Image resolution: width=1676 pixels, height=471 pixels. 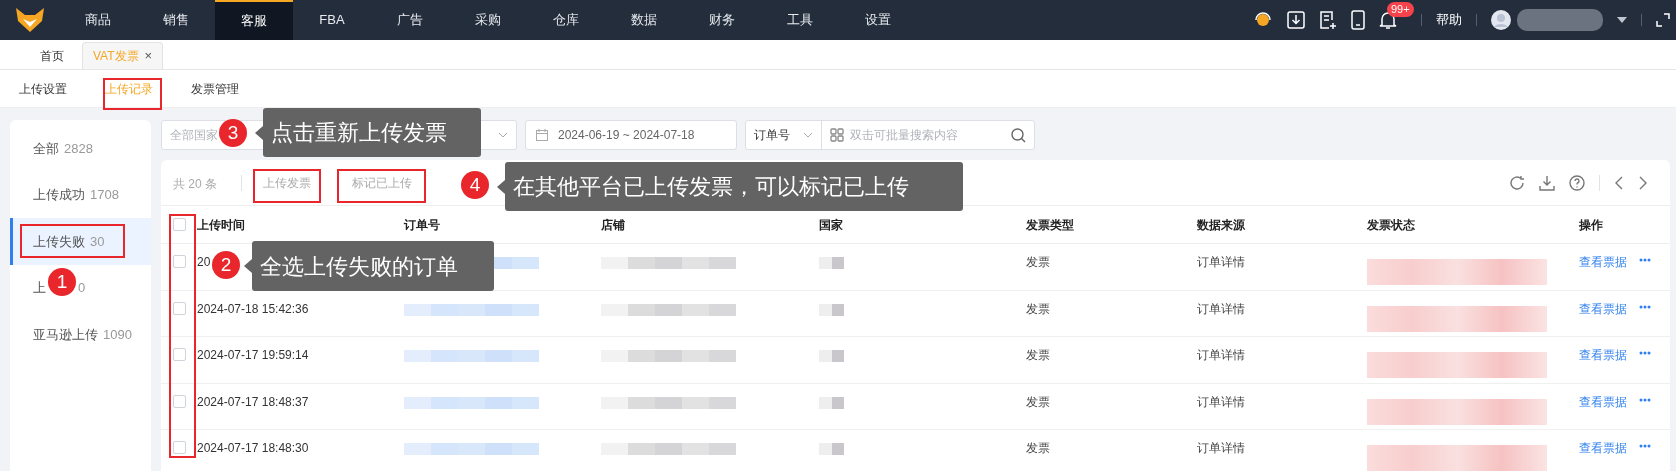 I want to click on sub-tab: 发票管理, so click(x=215, y=88).